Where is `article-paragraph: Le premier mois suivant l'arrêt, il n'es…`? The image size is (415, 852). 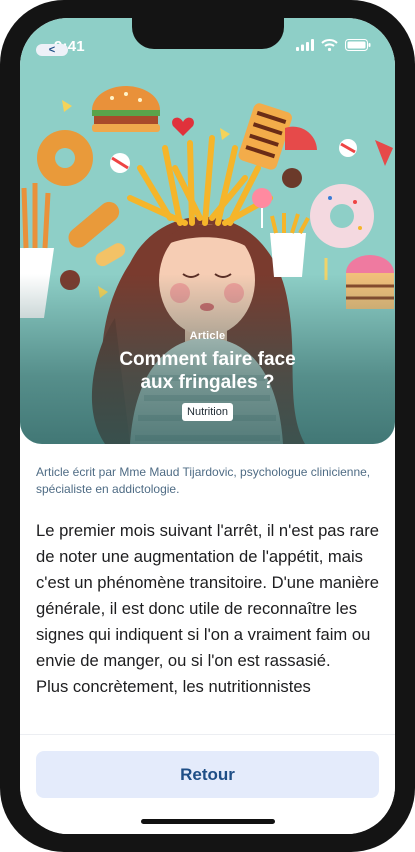
article-paragraph: Le premier mois suivant l'arrêt, il n'es… is located at coordinates (208, 595).